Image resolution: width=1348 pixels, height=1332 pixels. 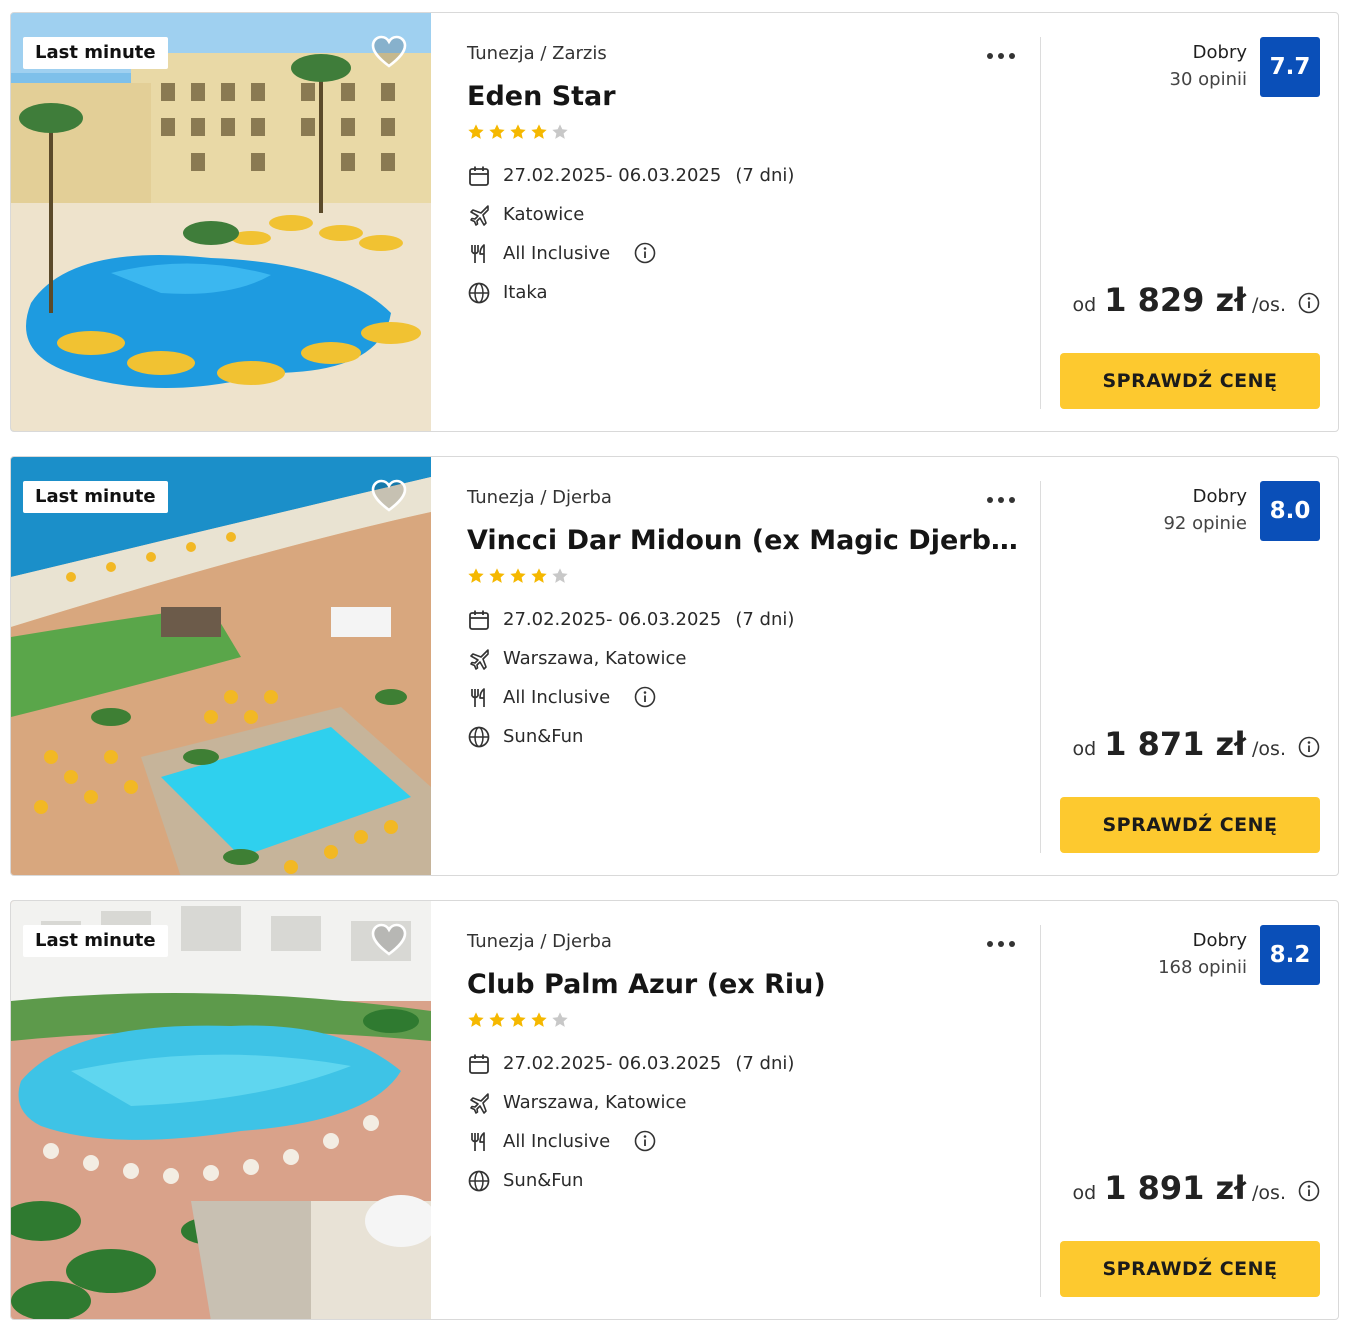 What do you see at coordinates (595, 658) in the screenshot?
I see `departure-city: Warszawa, Katowice` at bounding box center [595, 658].